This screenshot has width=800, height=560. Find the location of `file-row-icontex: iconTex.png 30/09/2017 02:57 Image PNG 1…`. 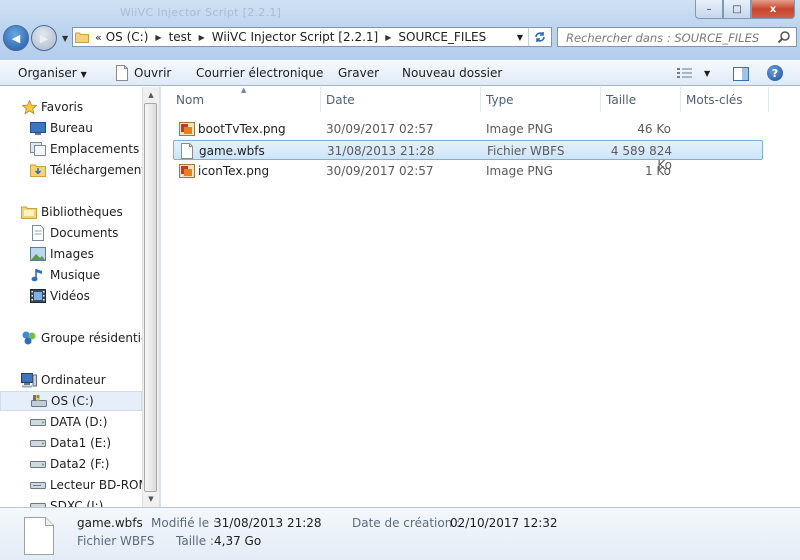

file-row-icontex: iconTex.png 30/09/2017 02:57 Image PNG 1… is located at coordinates (468, 171).